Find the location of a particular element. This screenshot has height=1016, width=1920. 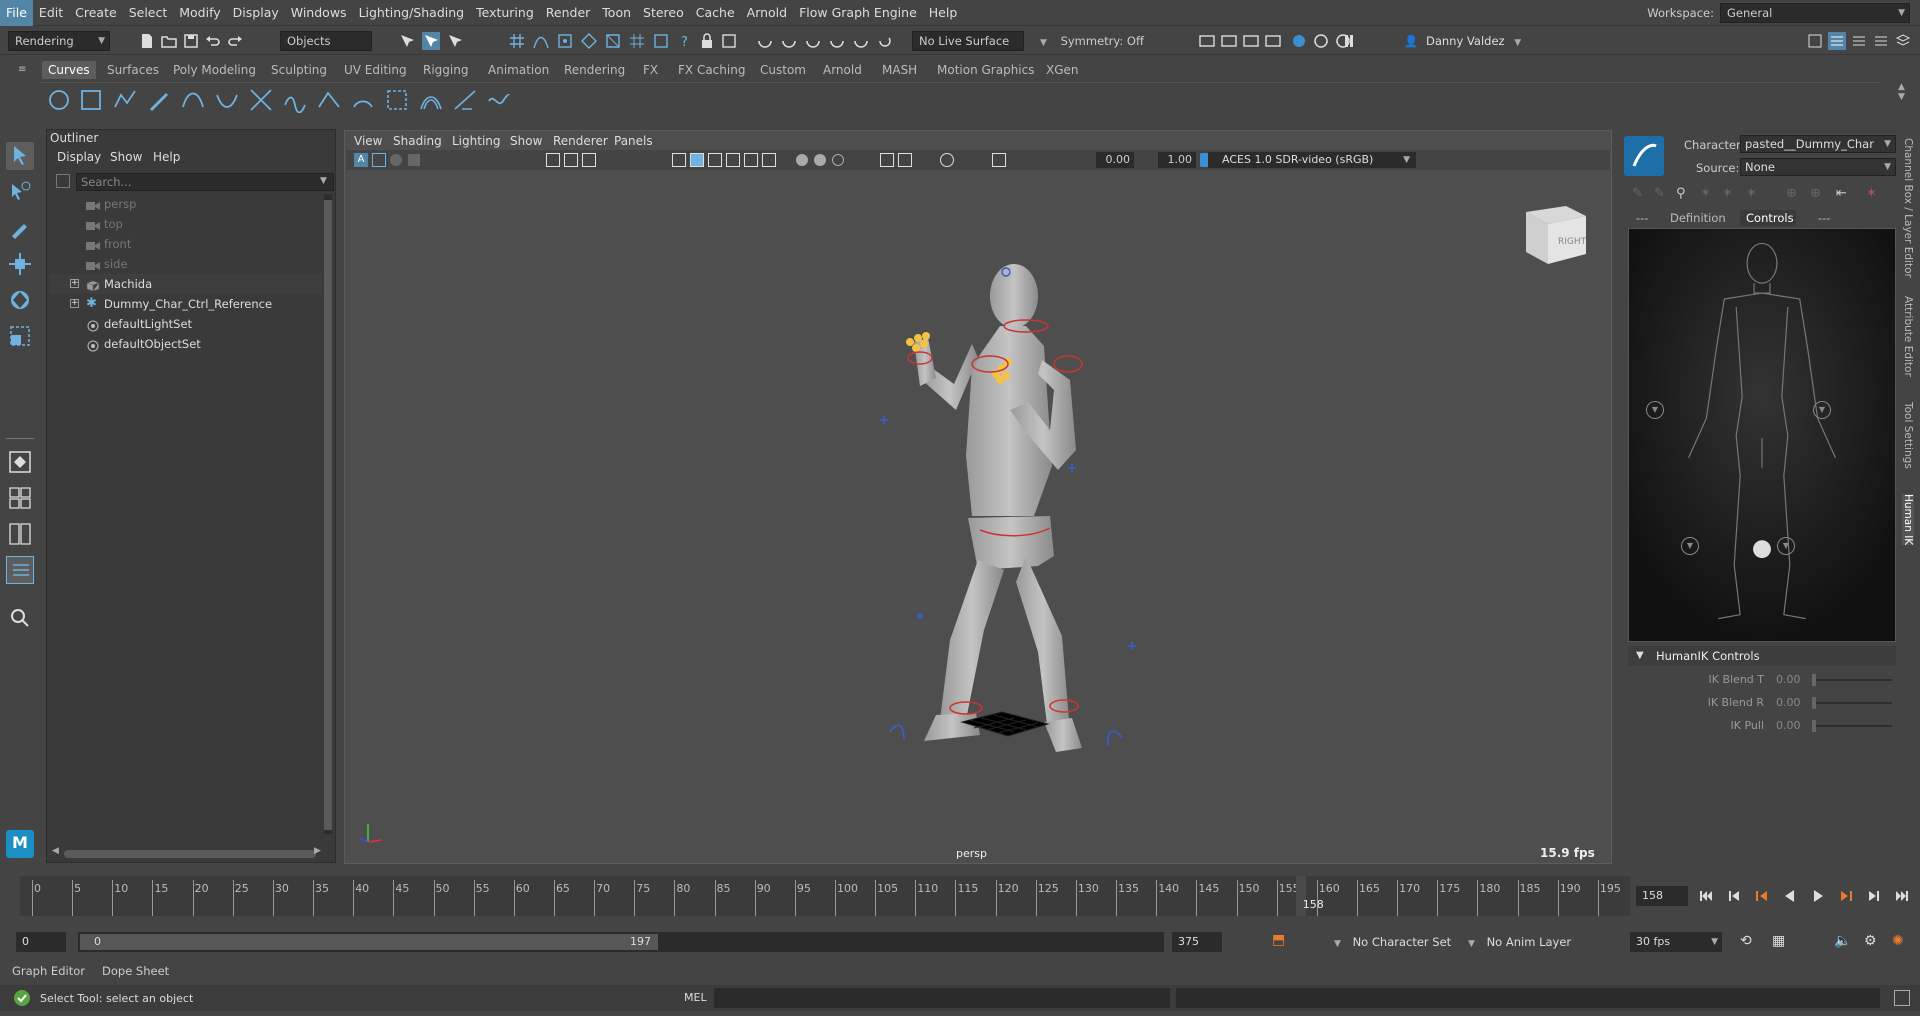

viewport-menu-show: Show is located at coordinates (526, 141).